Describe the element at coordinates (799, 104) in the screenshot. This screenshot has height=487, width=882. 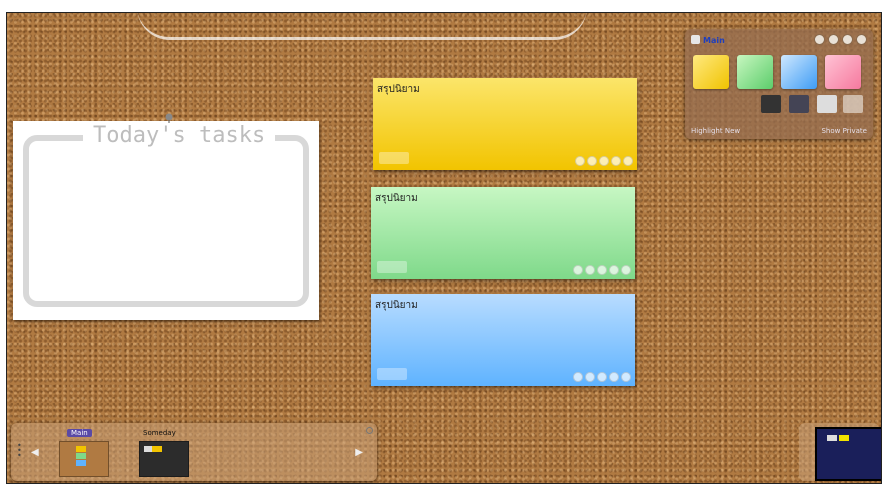
I see `film-icon` at that location.